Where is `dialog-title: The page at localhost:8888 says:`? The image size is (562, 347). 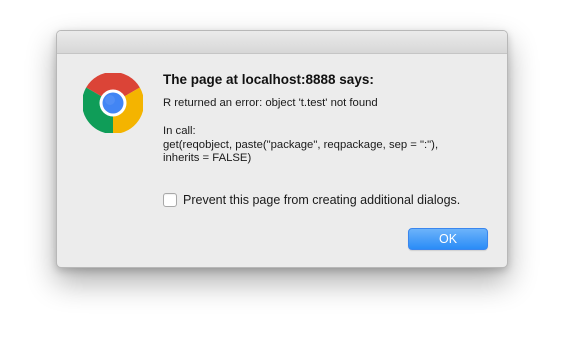
dialog-title: The page at localhost:8888 says: is located at coordinates (268, 79).